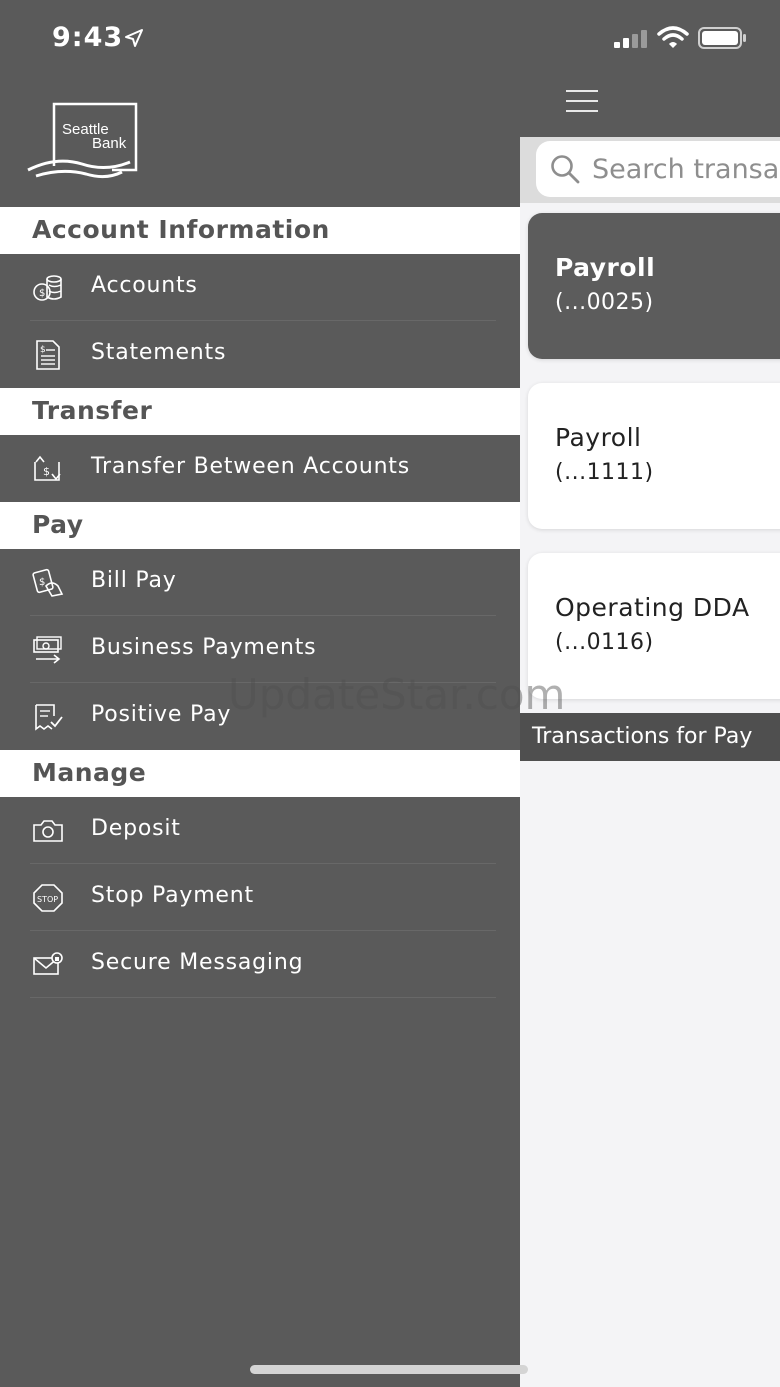 Image resolution: width=780 pixels, height=1387 pixels. I want to click on search-input, so click(686, 169).